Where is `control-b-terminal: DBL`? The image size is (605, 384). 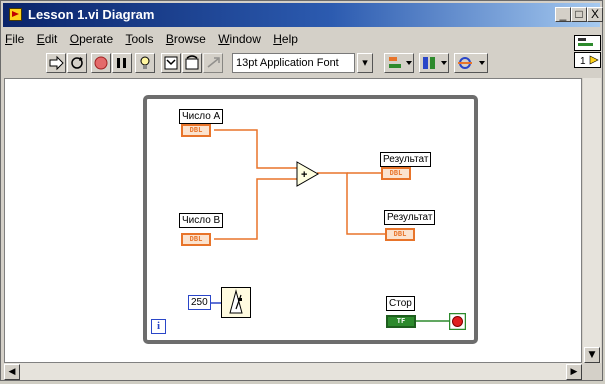 control-b-terminal: DBL is located at coordinates (196, 239).